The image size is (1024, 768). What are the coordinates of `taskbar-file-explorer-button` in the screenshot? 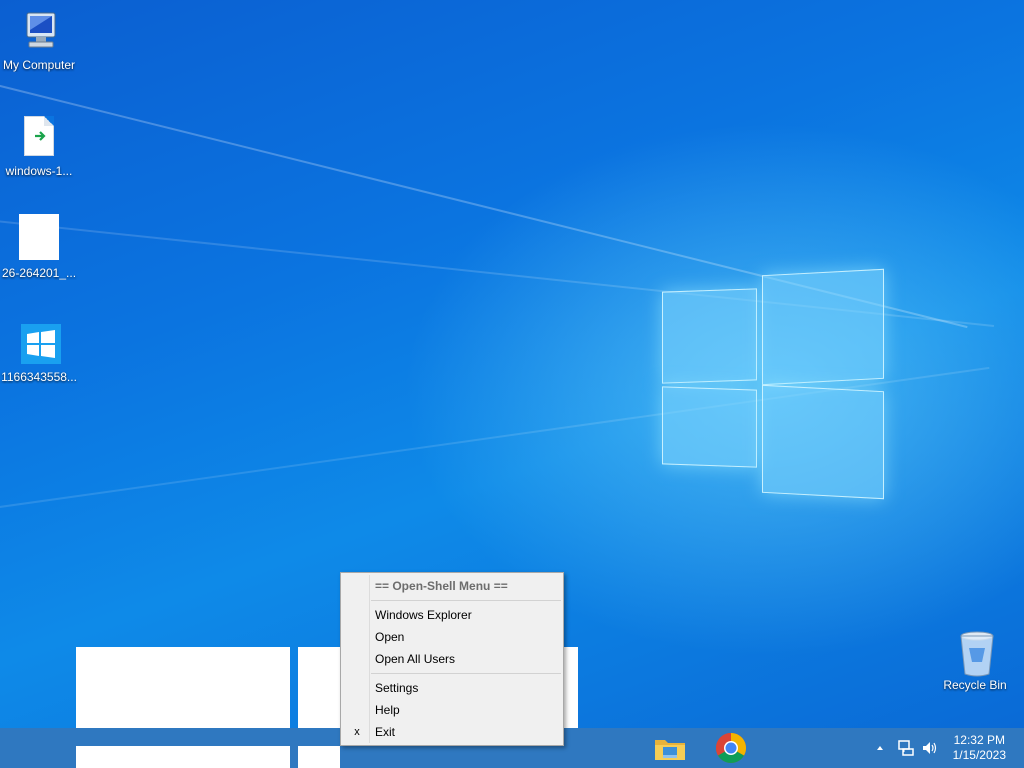 It's located at (671, 748).